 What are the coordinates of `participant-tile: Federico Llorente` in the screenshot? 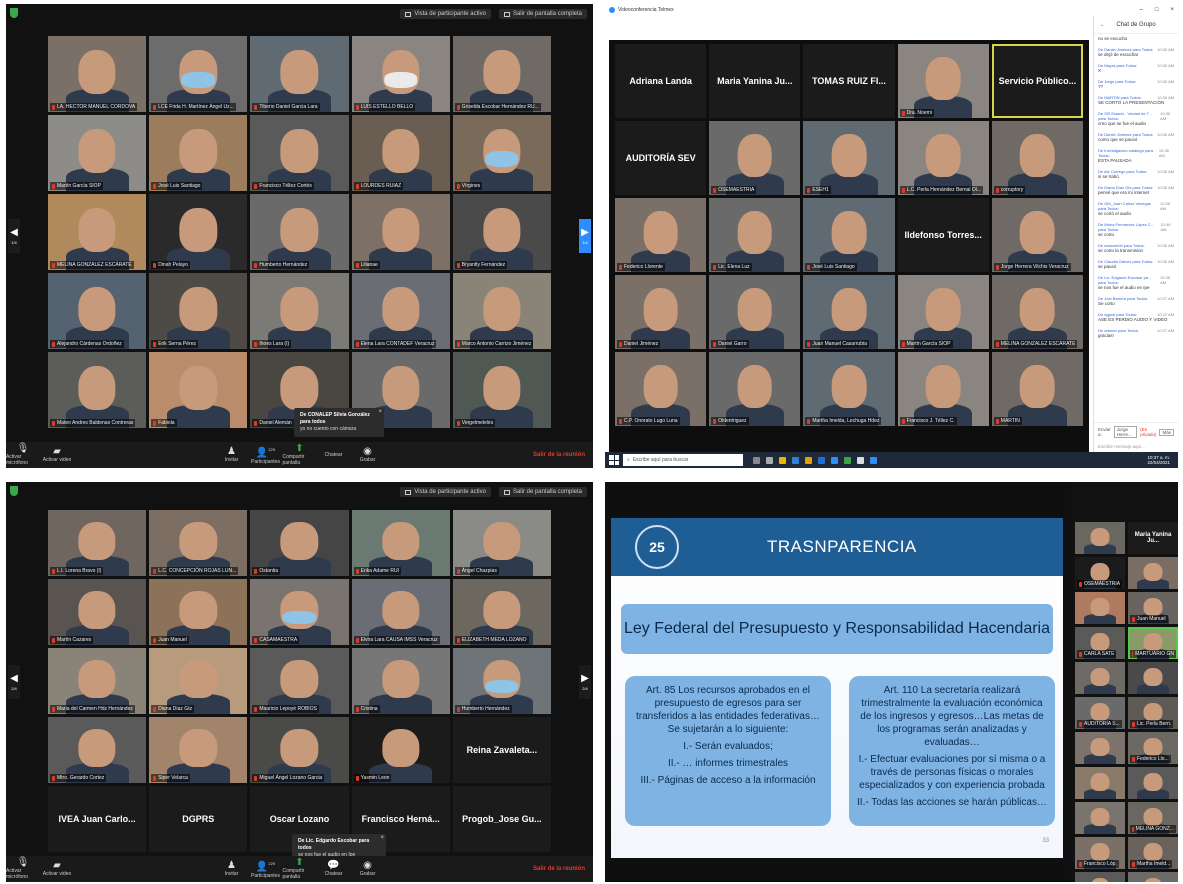 It's located at (661, 235).